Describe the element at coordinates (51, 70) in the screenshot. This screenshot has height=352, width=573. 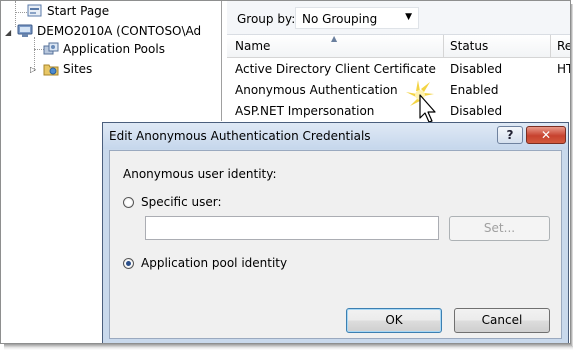
I see `sites-folder-icon` at that location.